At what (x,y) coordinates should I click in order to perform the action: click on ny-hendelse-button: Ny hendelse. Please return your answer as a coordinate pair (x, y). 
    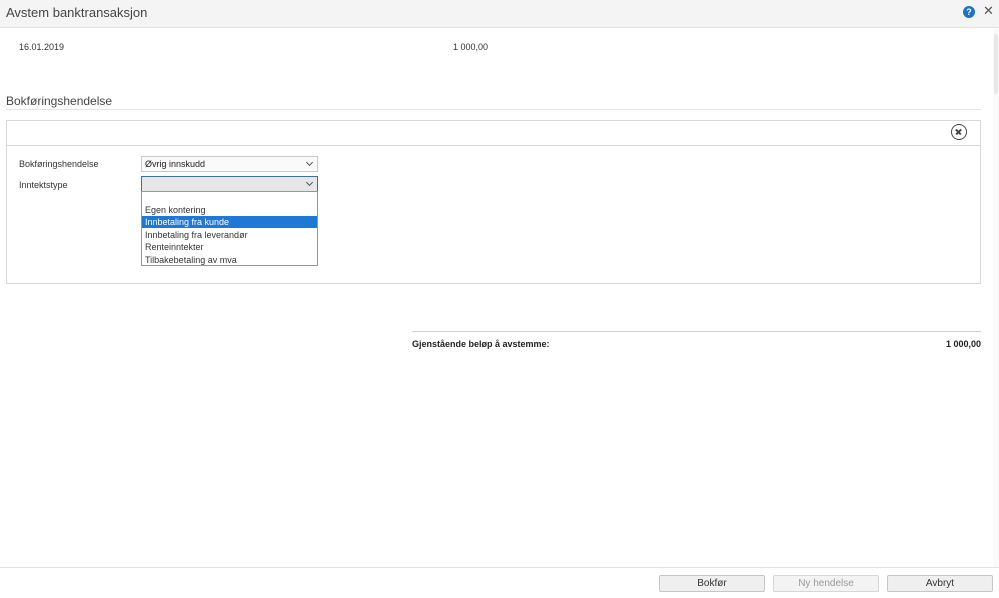
    Looking at the image, I should click on (826, 583).